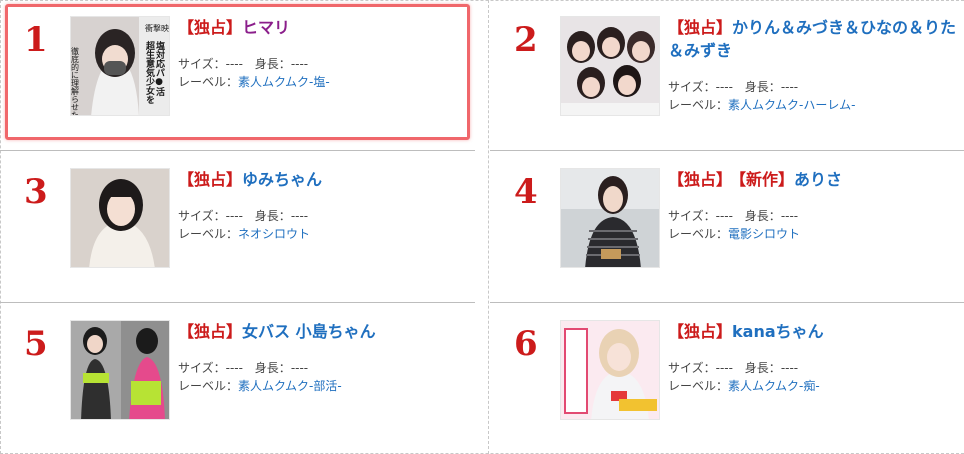 The image size is (964, 454). Describe the element at coordinates (814, 39) in the screenshot. I see `item-title: 【独占】かりん＆みづき＆ひなの＆りた＆みずき` at that location.